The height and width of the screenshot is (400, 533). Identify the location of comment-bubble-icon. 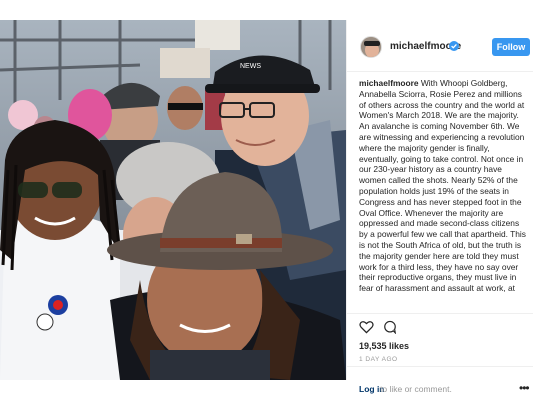
(390, 327).